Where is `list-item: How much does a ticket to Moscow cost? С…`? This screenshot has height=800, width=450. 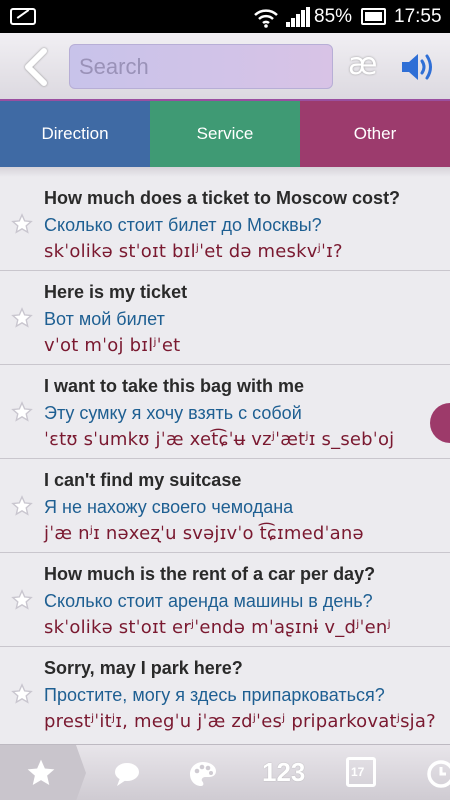 list-item: How much does a ticket to Moscow cost? С… is located at coordinates (225, 224).